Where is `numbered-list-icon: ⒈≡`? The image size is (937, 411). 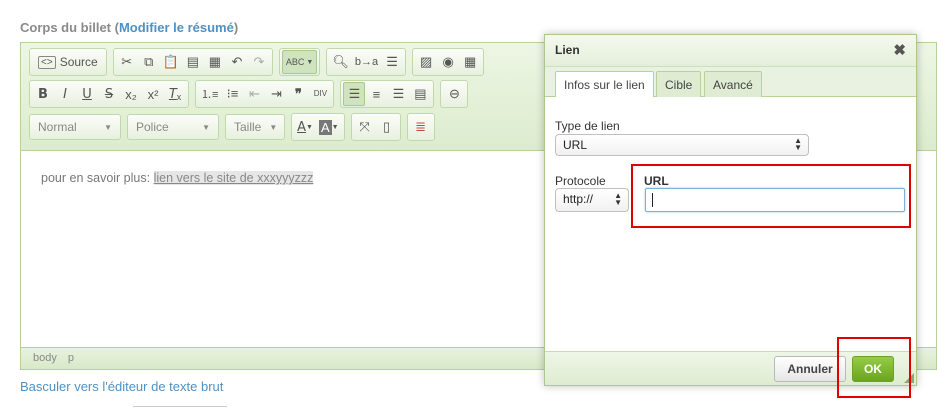 numbered-list-icon: ⒈≡ is located at coordinates (209, 94).